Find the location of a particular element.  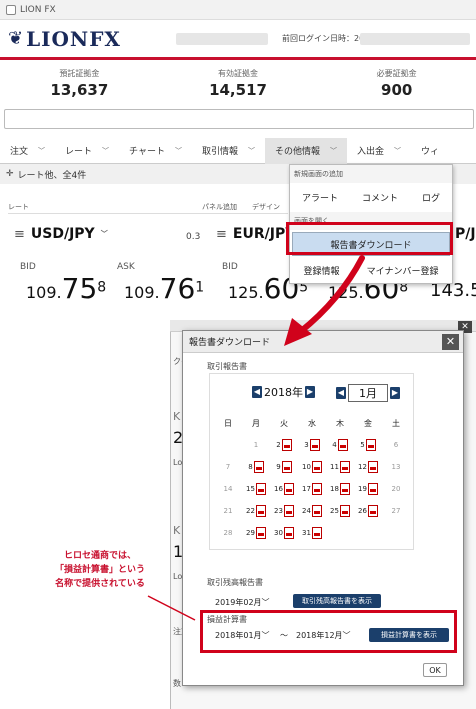

next-month-button: ▶ is located at coordinates (395, 393).